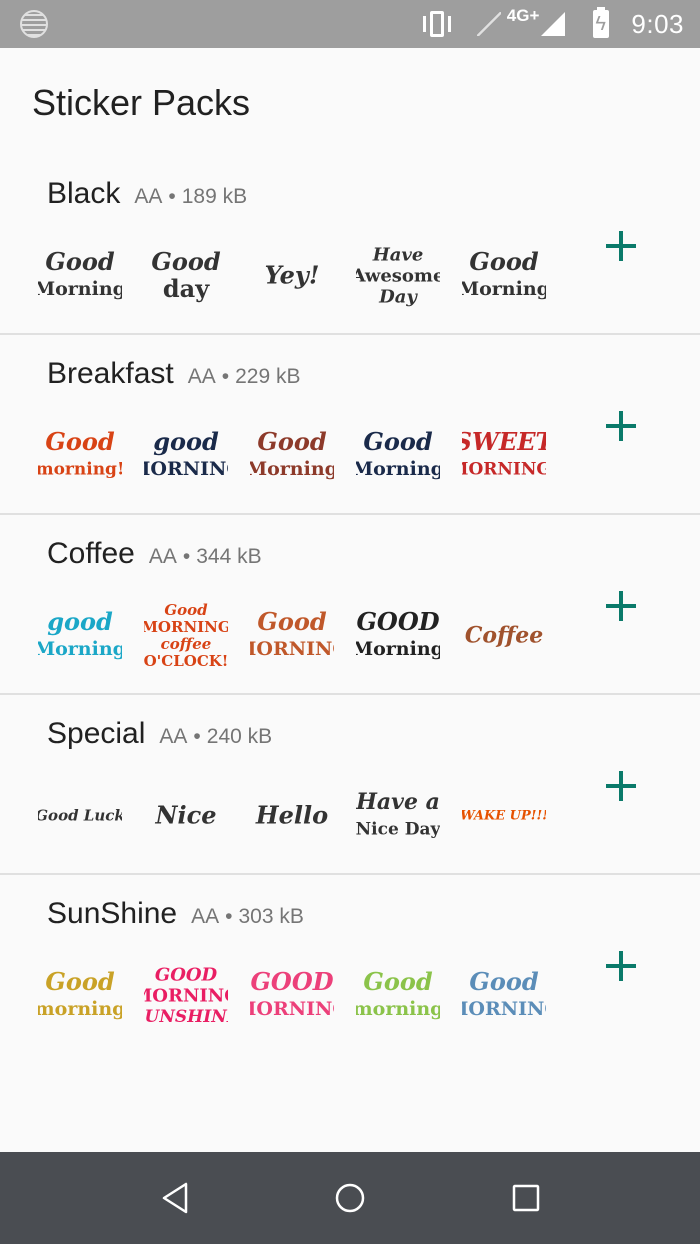 Image resolution: width=700 pixels, height=1244 pixels. I want to click on sticker-text: WAKE UP!!!, so click(504, 816).